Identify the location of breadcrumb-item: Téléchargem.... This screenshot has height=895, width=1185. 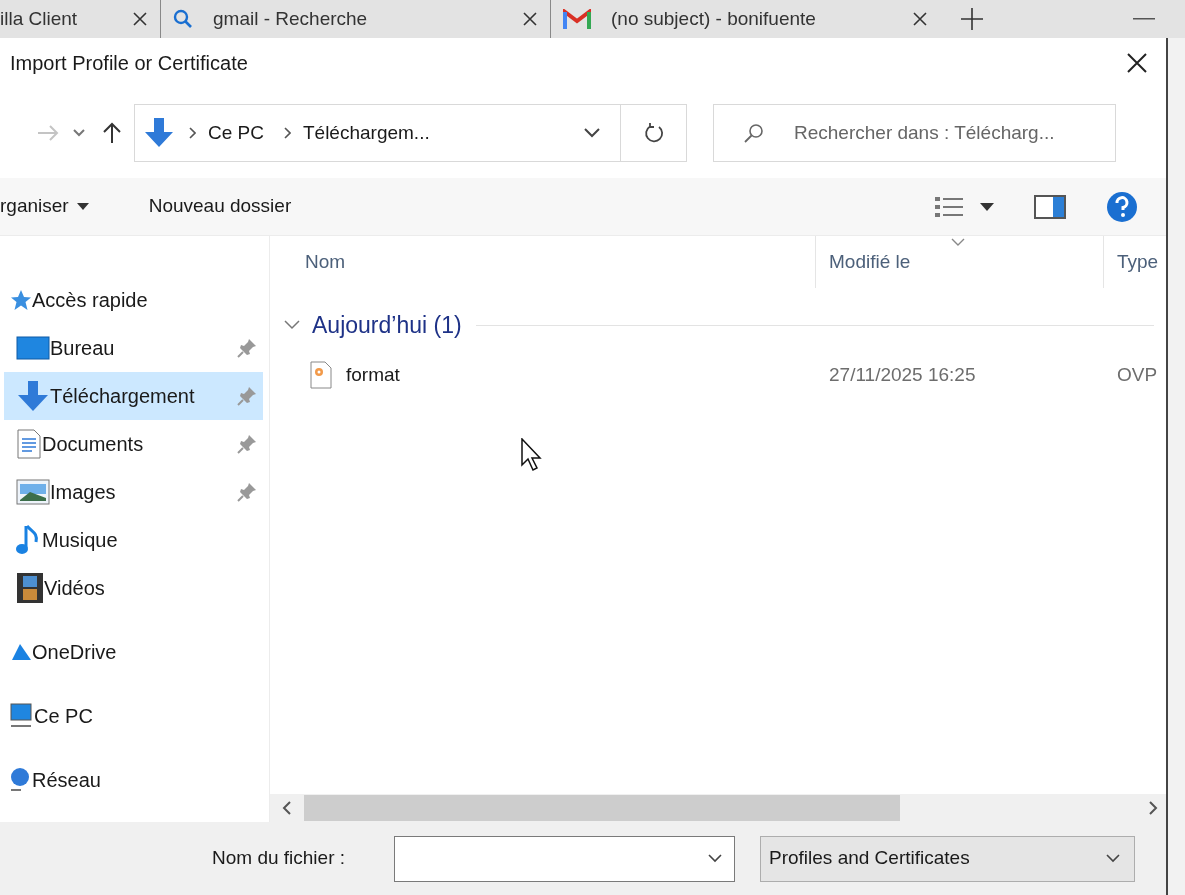
(366, 133).